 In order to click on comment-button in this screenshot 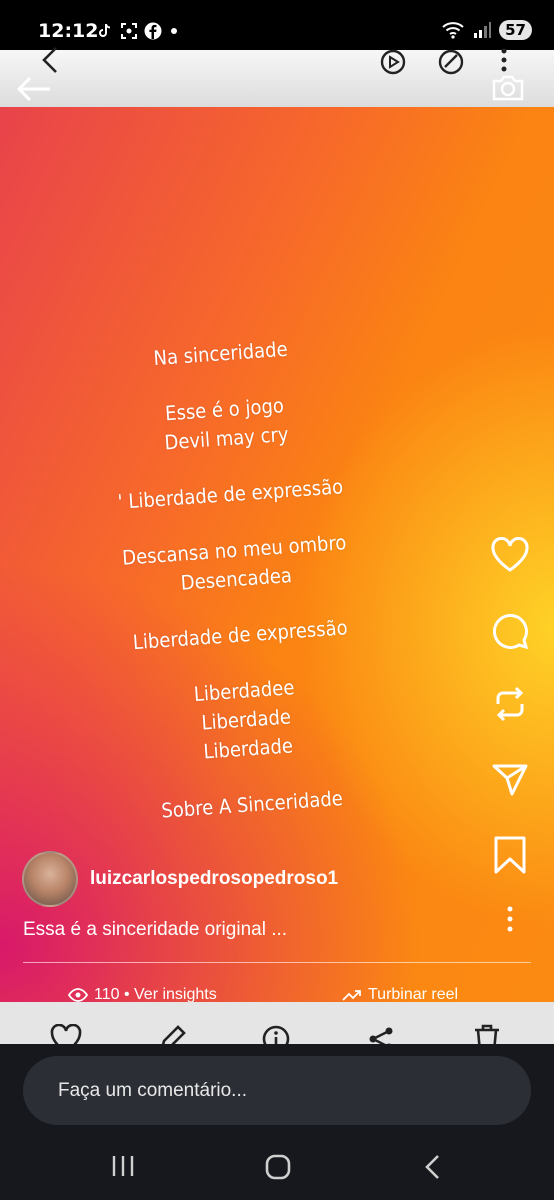, I will do `click(510, 630)`.